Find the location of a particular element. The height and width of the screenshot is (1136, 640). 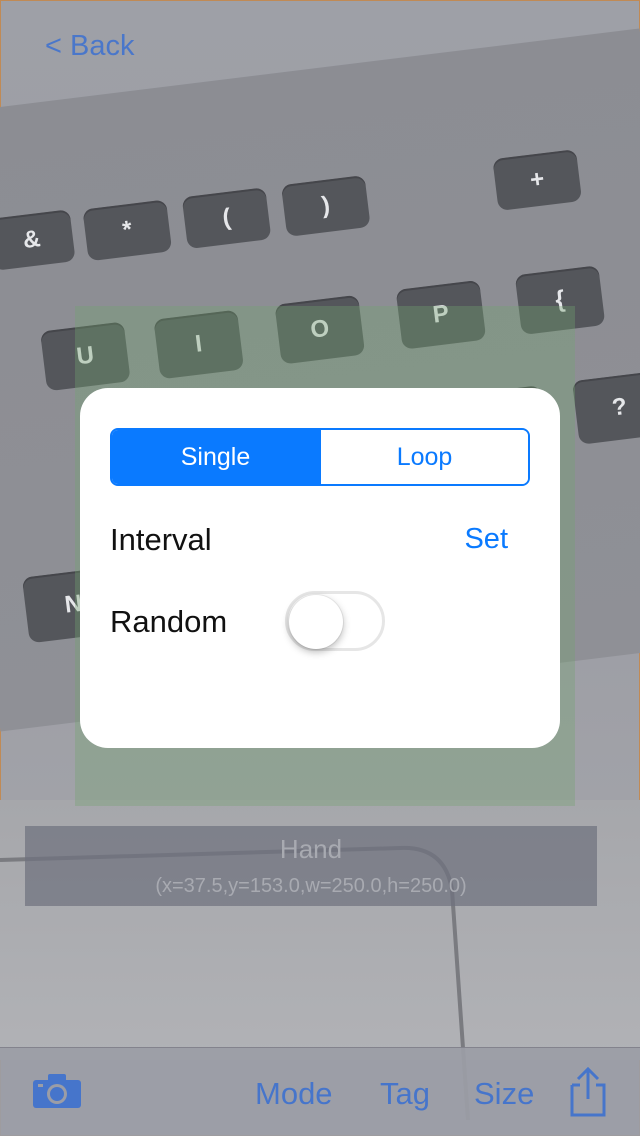

keyboard-key: ( is located at coordinates (226, 218).